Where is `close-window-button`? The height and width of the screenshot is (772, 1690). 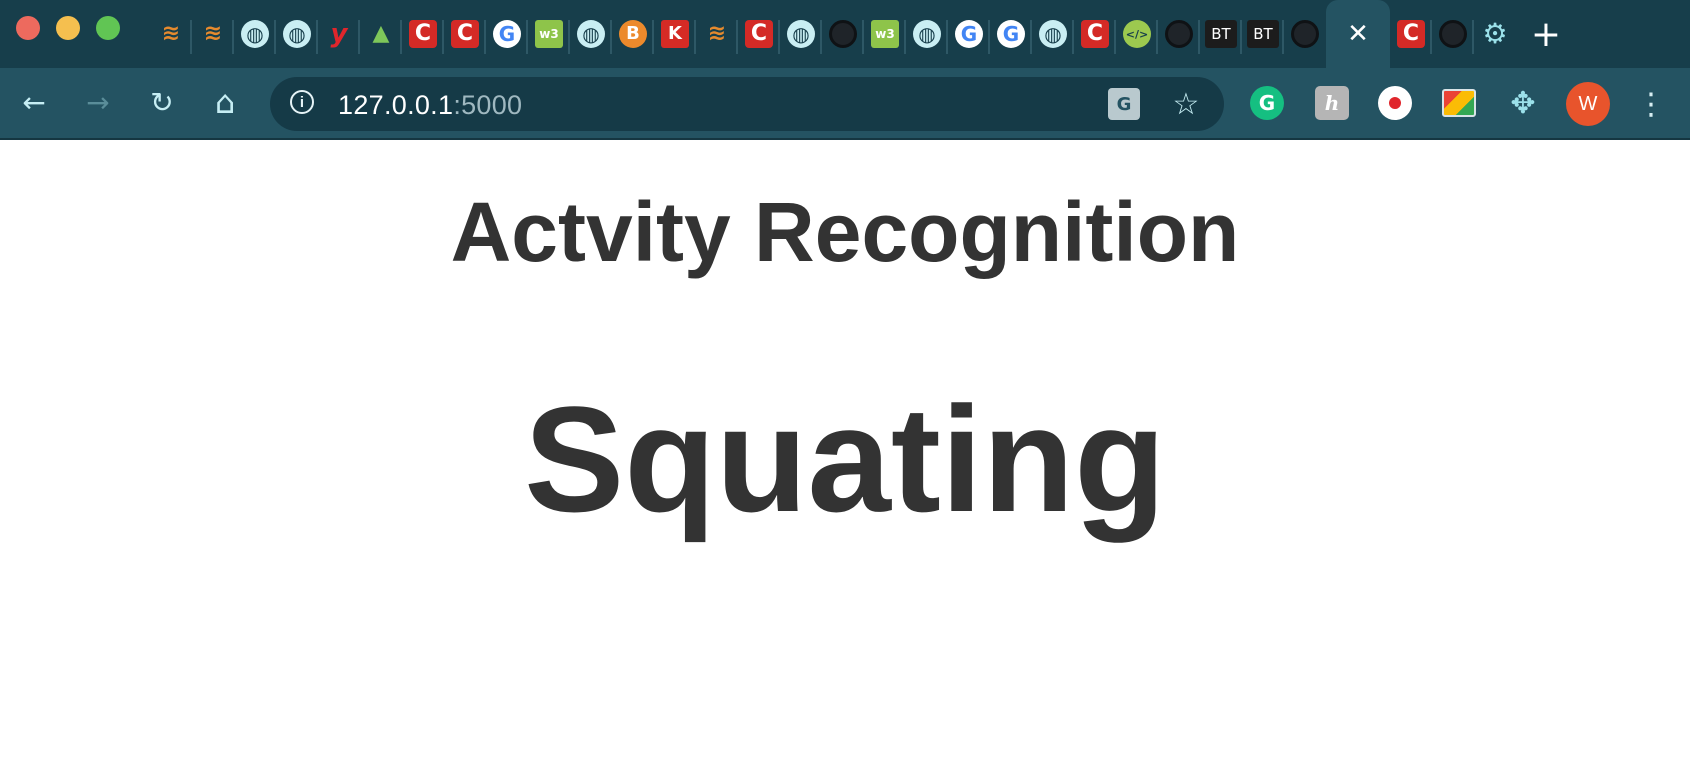 close-window-button is located at coordinates (28, 28).